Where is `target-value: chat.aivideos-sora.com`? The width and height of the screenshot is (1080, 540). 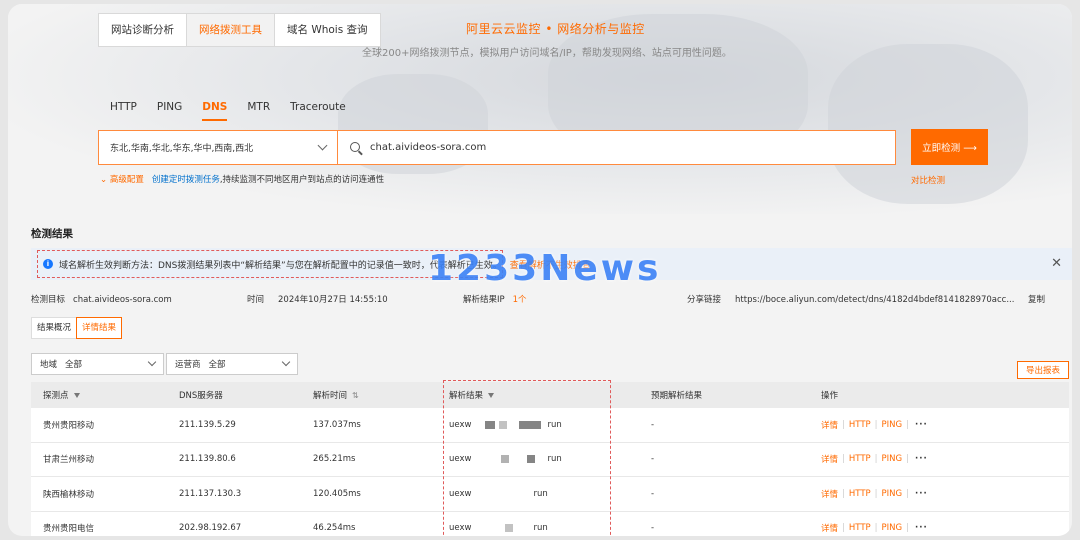
target-value: chat.aivideos-sora.com is located at coordinates (122, 300).